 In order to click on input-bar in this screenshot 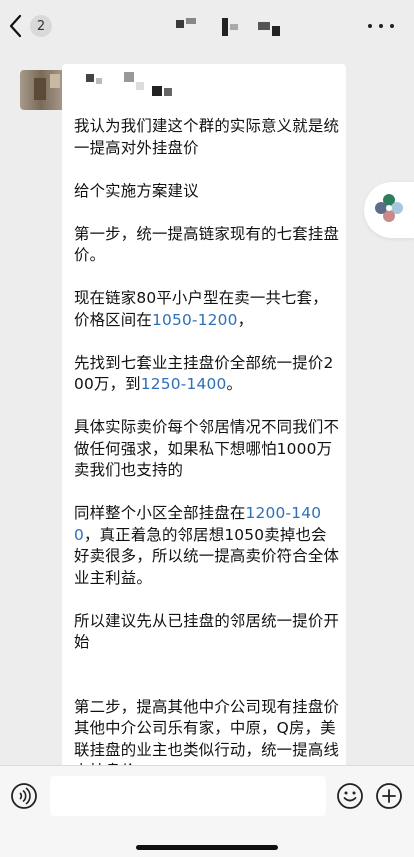, I will do `click(207, 811)`.